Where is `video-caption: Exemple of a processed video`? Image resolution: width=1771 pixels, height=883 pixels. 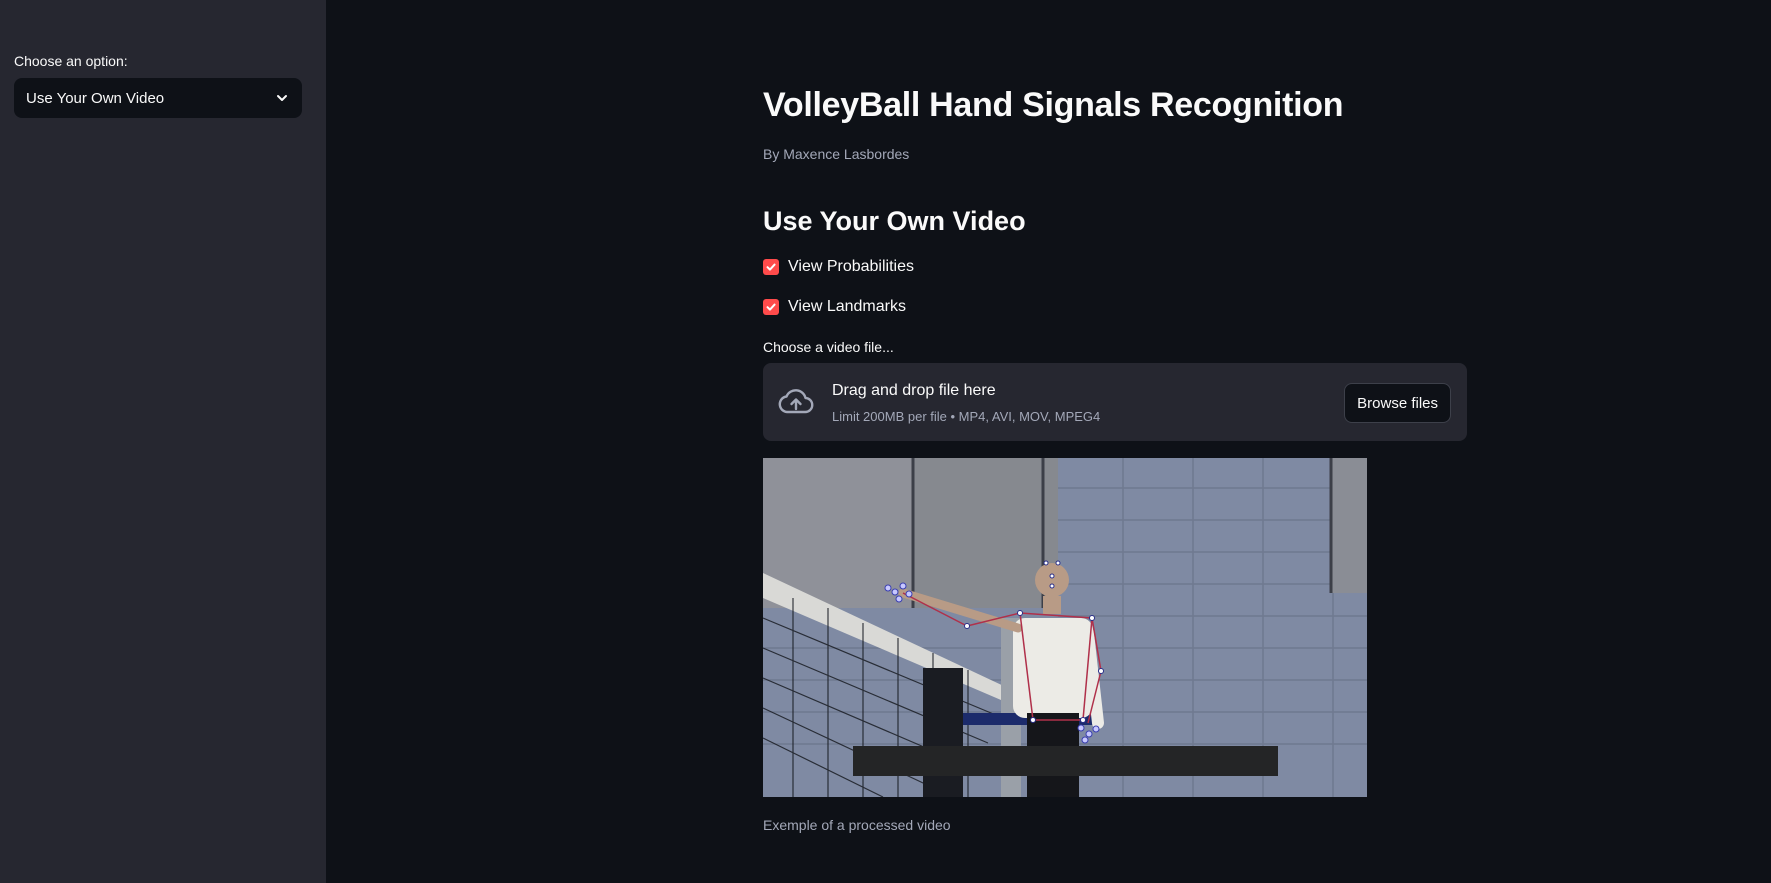 video-caption: Exemple of a processed video is located at coordinates (857, 825).